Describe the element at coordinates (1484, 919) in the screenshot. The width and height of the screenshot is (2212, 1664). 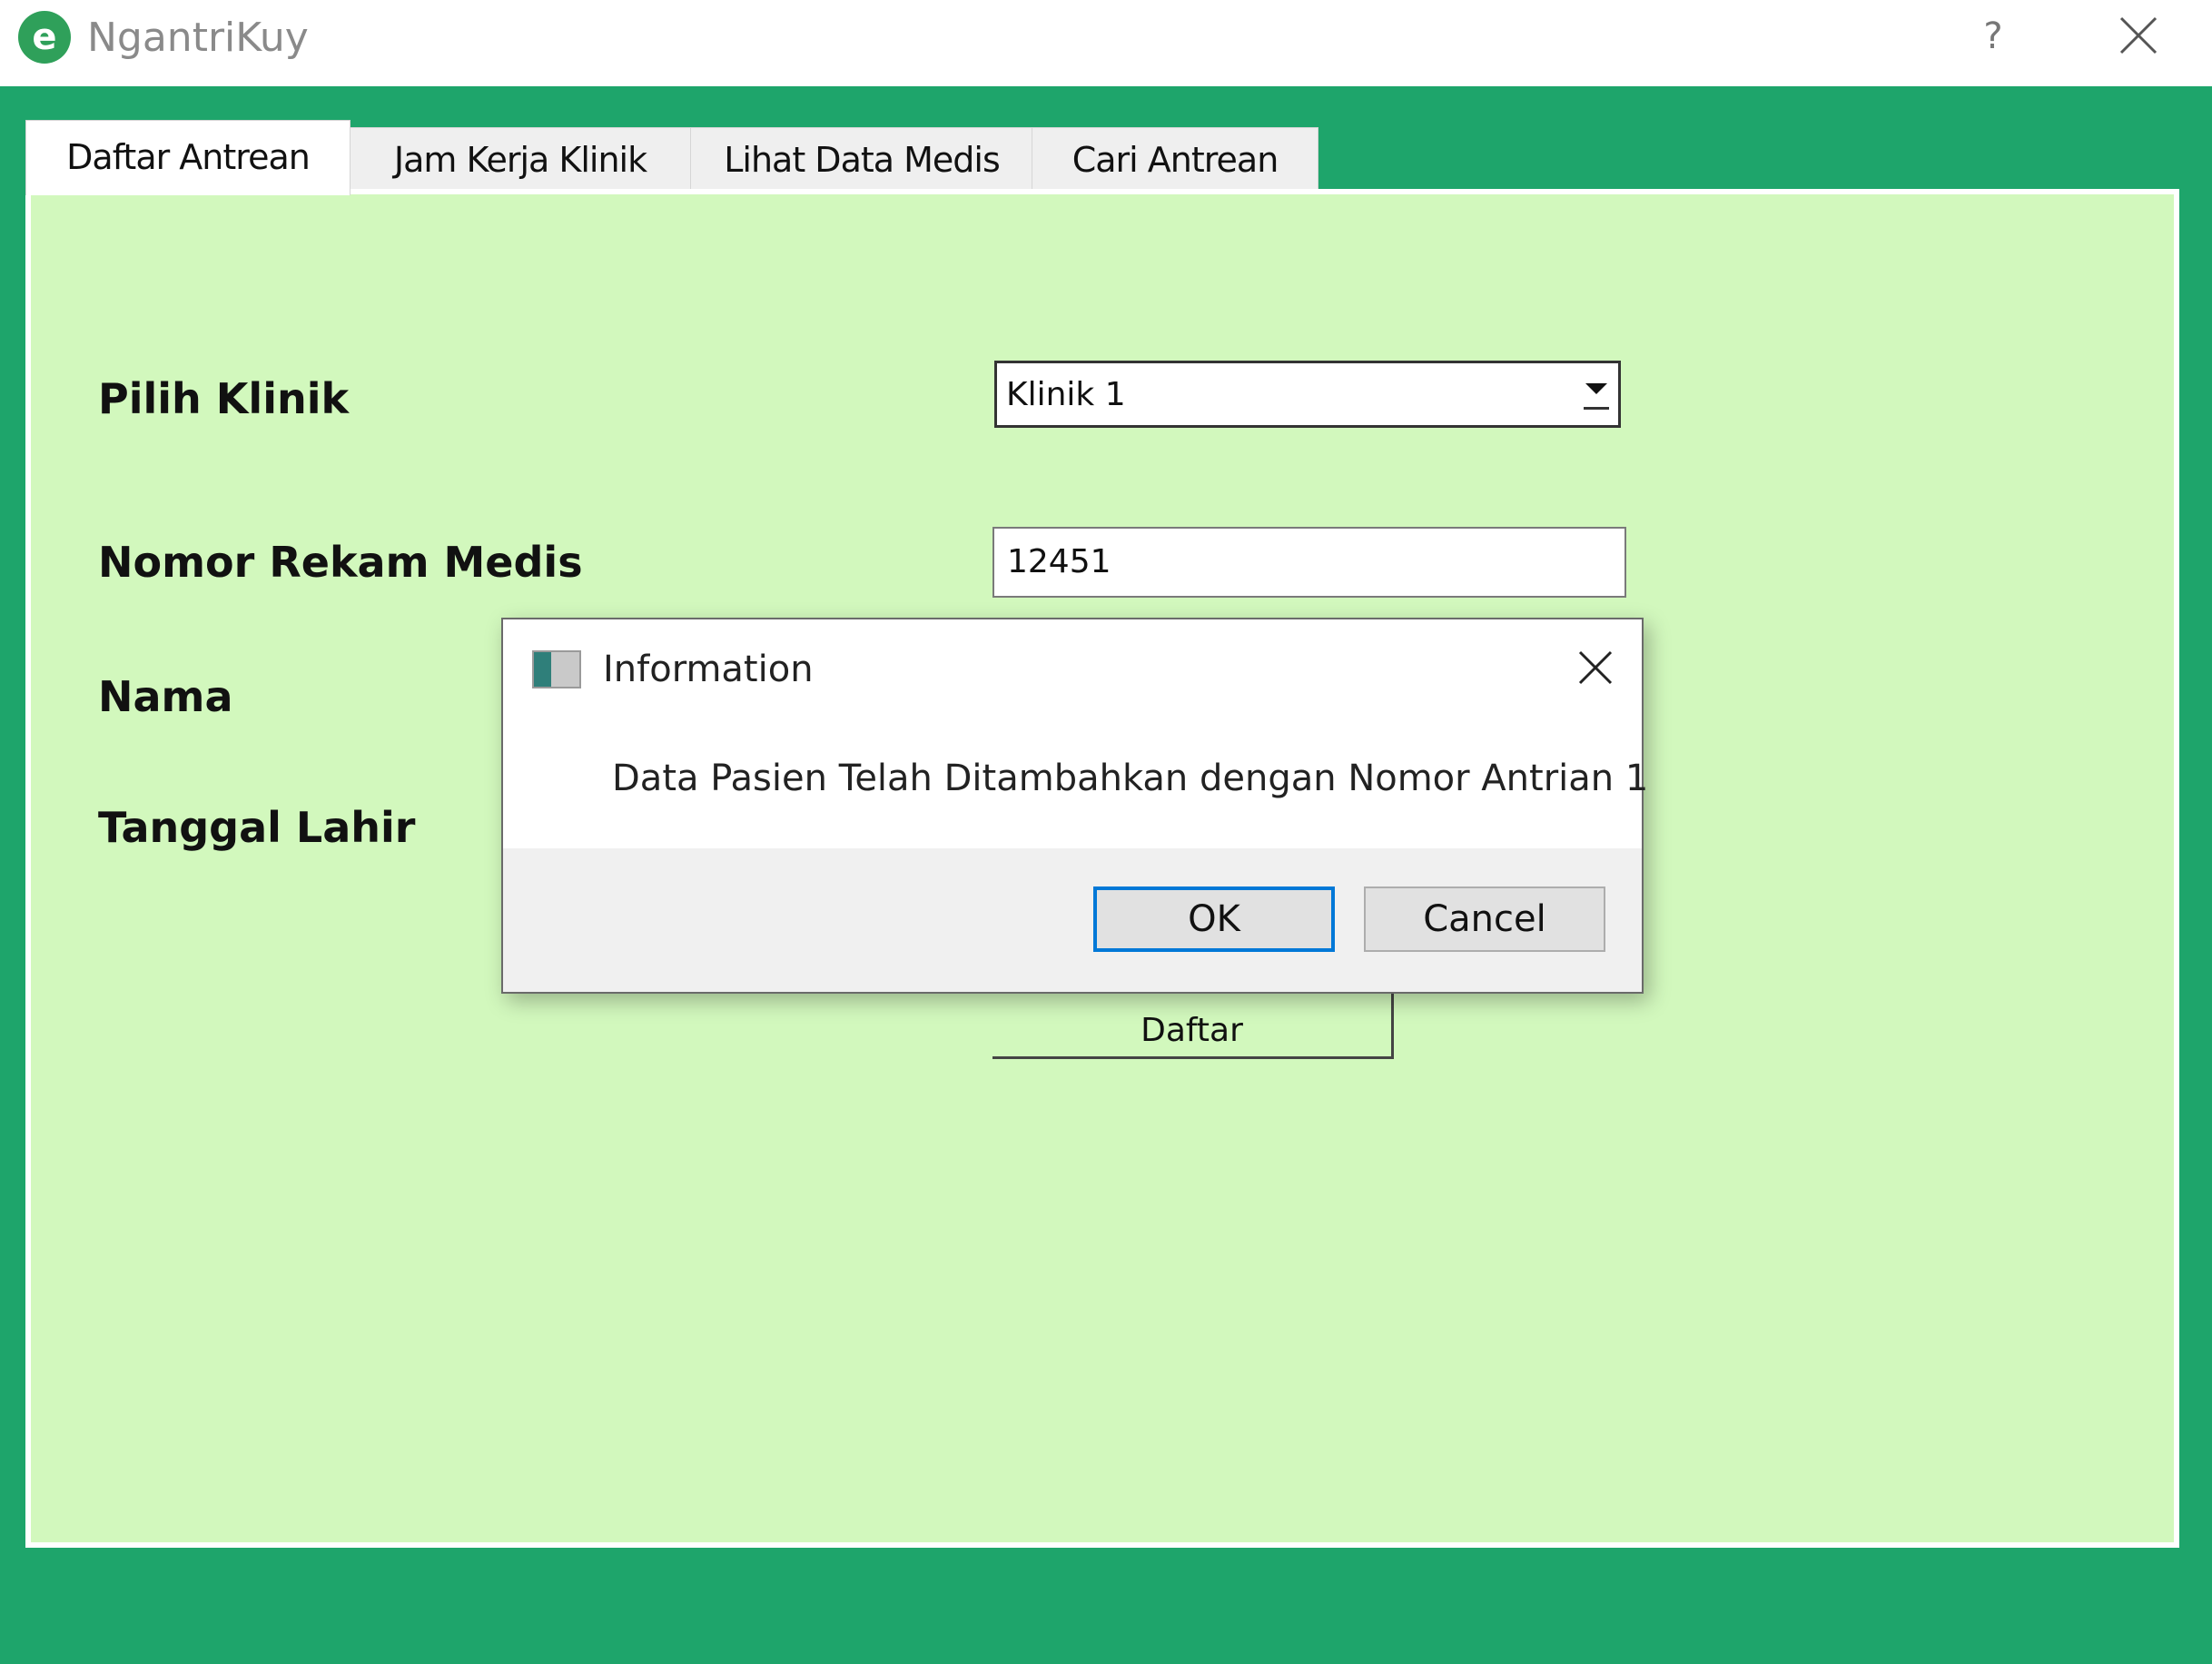
I see `cancel-button: Cancel` at that location.